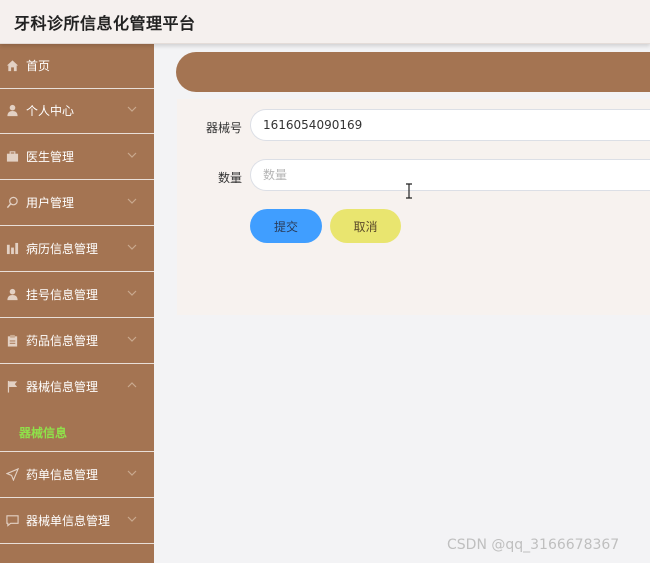 Image resolution: width=650 pixels, height=563 pixels. What do you see at coordinates (450, 175) in the screenshot?
I see `quantity-input` at bounding box center [450, 175].